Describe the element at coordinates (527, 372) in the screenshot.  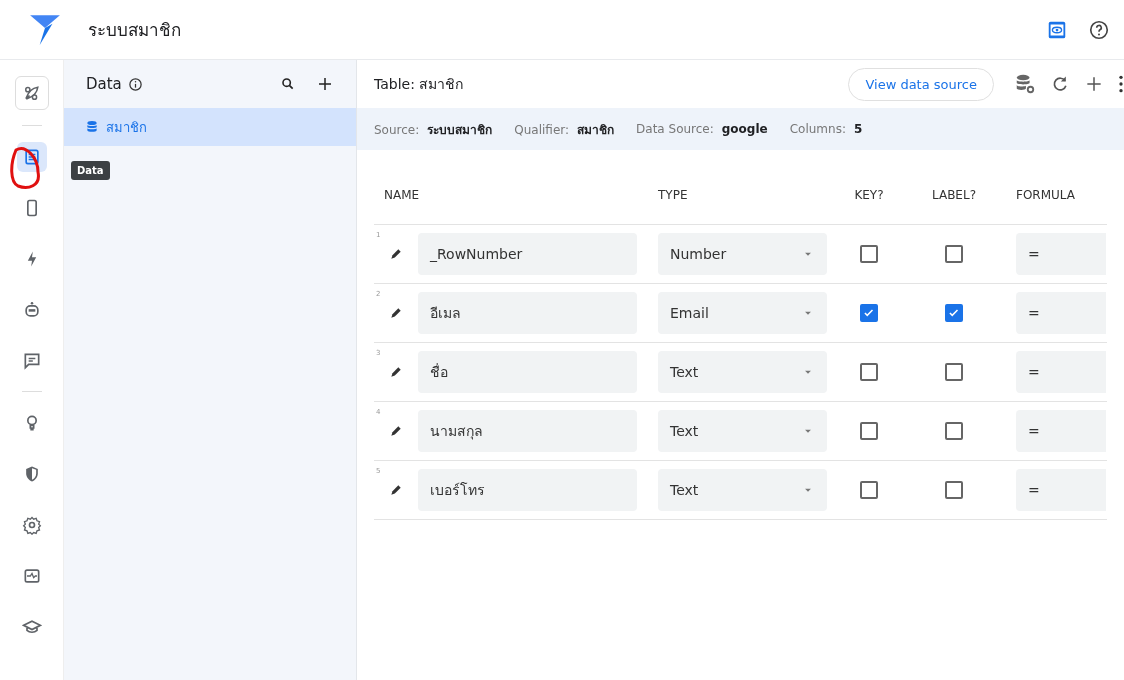
I see `column-name-field: ชื่อ` at that location.